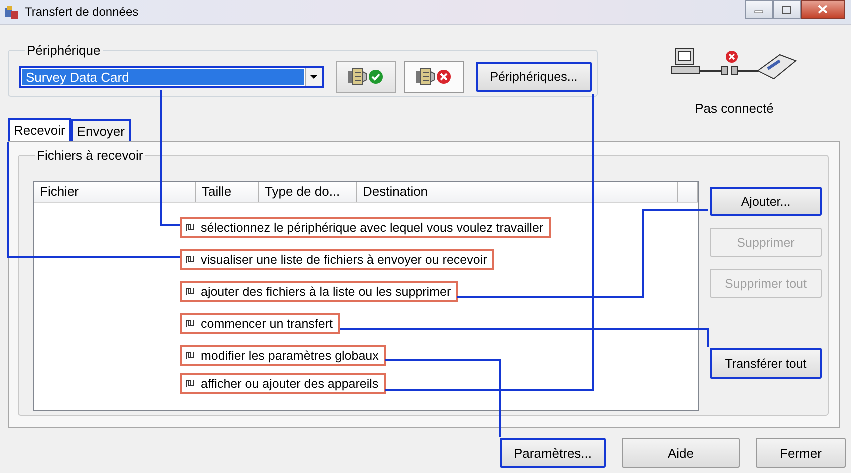 The image size is (851, 473). I want to click on callout: sélectionnez le périphérique avec lequel vous voulez travailler, so click(365, 227).